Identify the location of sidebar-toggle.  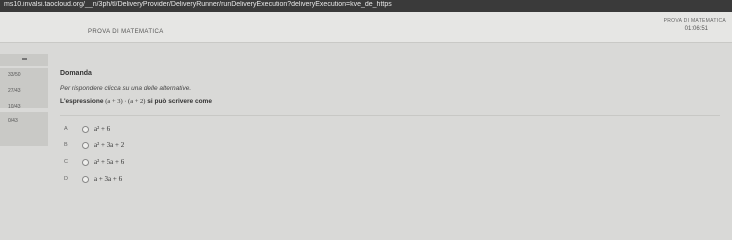
(24, 60).